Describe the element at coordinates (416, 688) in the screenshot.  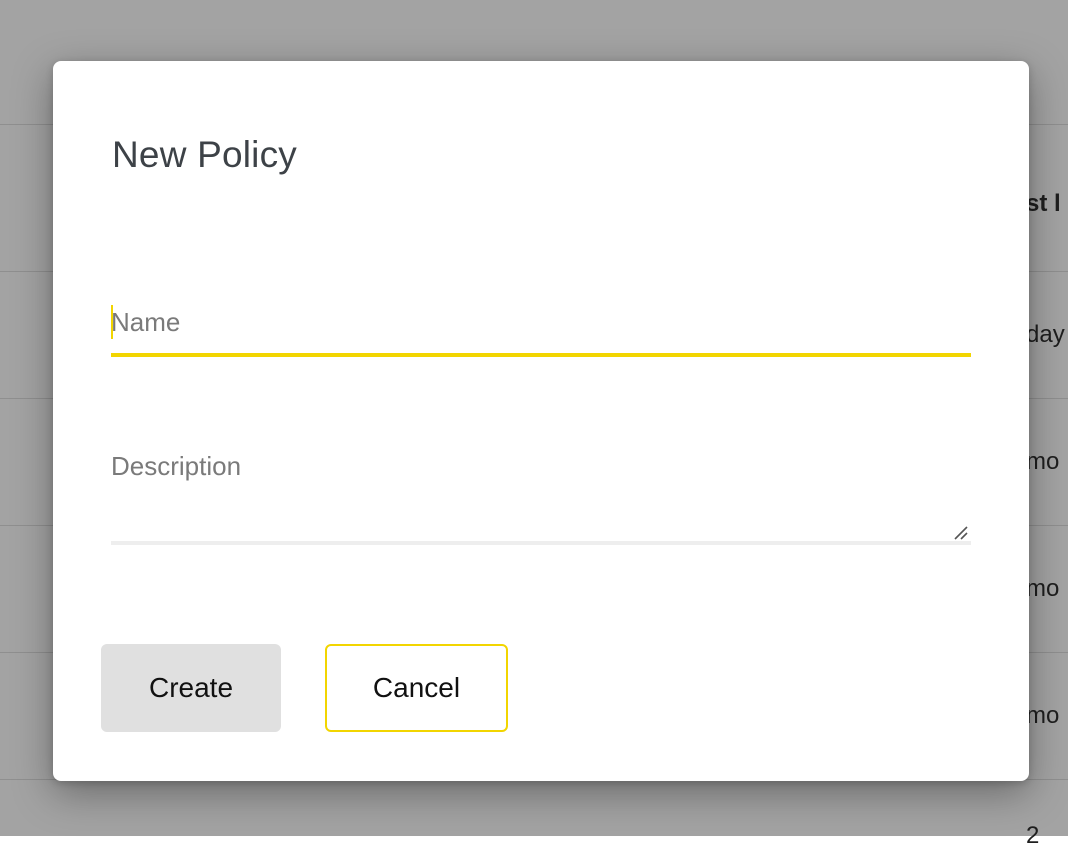
I see `cancel-button: Cancel` at that location.